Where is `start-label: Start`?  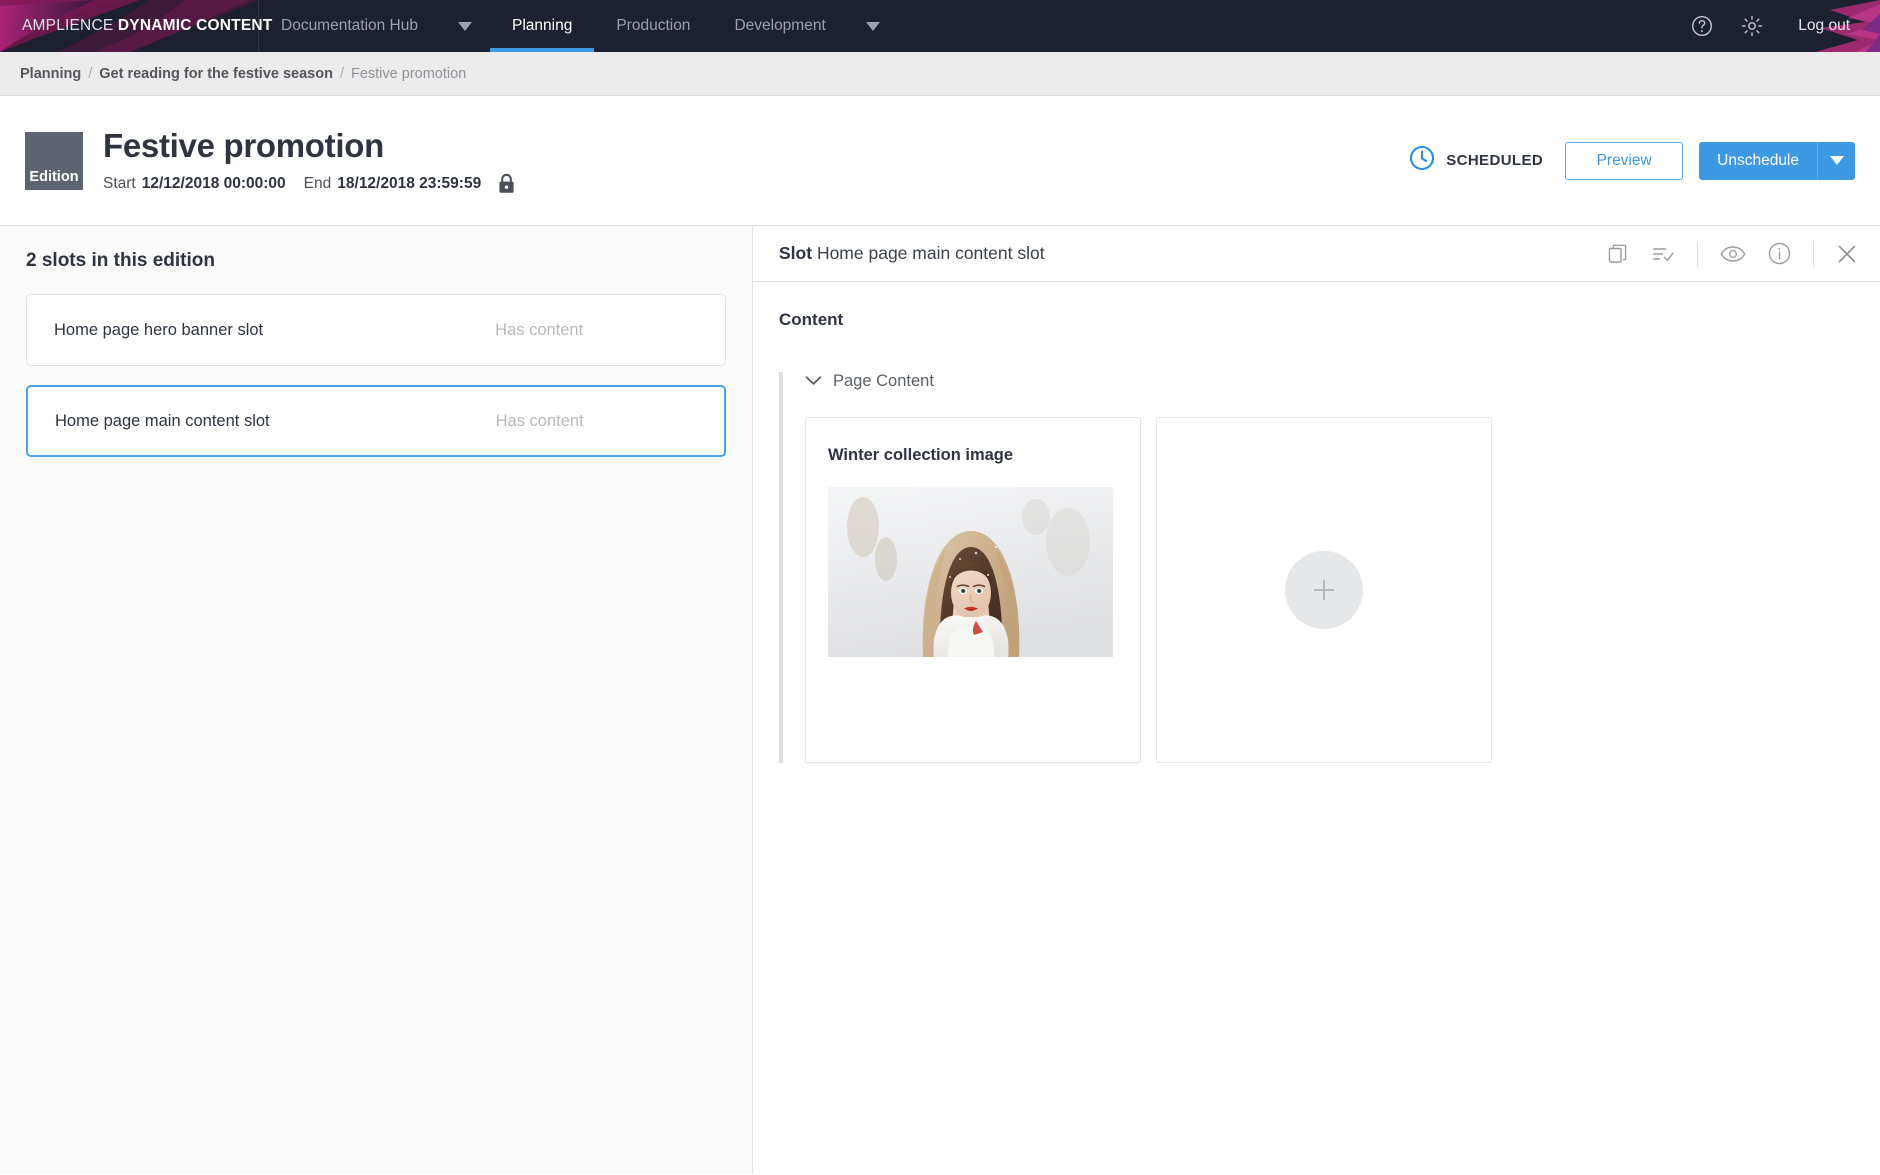 start-label: Start is located at coordinates (119, 183).